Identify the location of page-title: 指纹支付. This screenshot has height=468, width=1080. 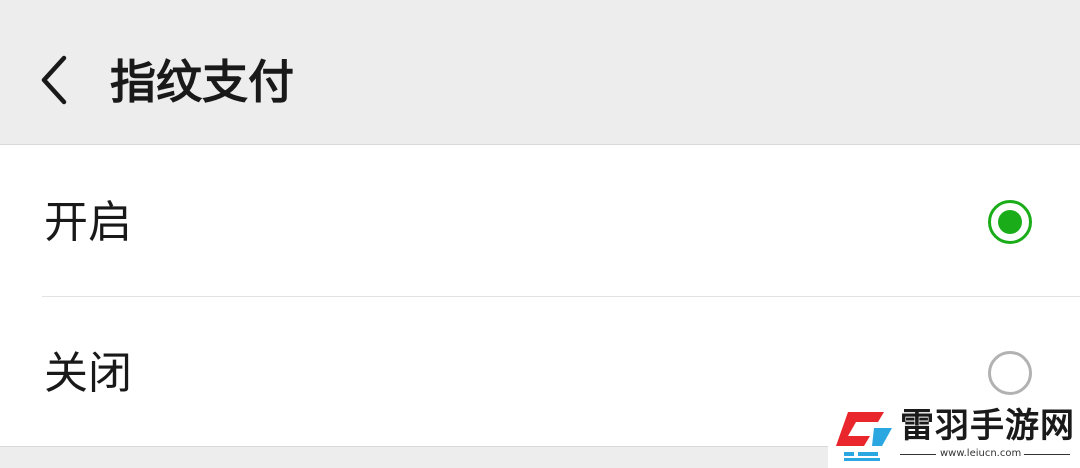
(202, 82).